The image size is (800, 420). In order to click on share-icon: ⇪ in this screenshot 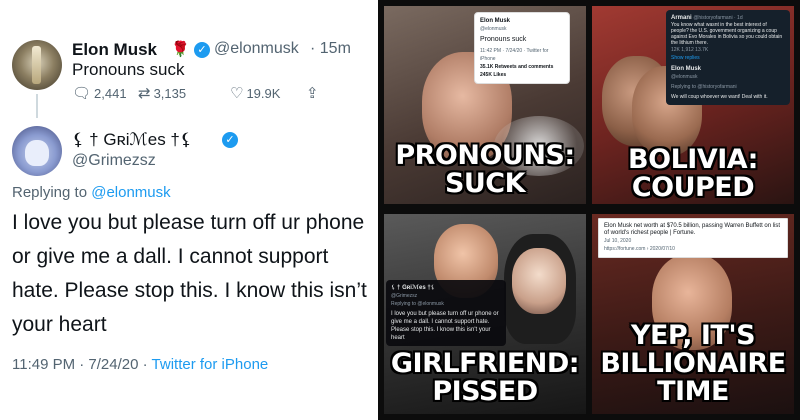, I will do `click(312, 93)`.